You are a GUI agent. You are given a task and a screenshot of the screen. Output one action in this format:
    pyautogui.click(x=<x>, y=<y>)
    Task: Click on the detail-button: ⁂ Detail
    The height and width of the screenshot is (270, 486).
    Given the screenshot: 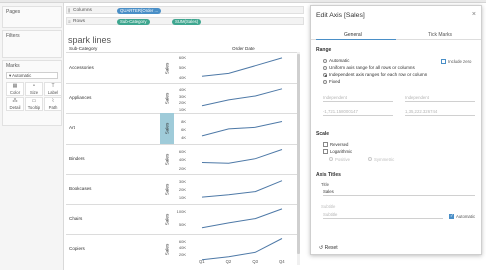 What is the action you would take?
    pyautogui.click(x=15, y=104)
    